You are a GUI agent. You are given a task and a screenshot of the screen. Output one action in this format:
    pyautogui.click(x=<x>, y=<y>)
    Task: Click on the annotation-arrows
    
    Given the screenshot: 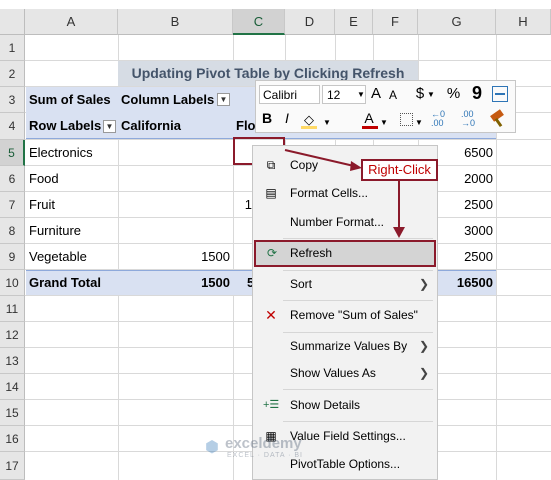 What is the action you would take?
    pyautogui.click(x=344, y=193)
    